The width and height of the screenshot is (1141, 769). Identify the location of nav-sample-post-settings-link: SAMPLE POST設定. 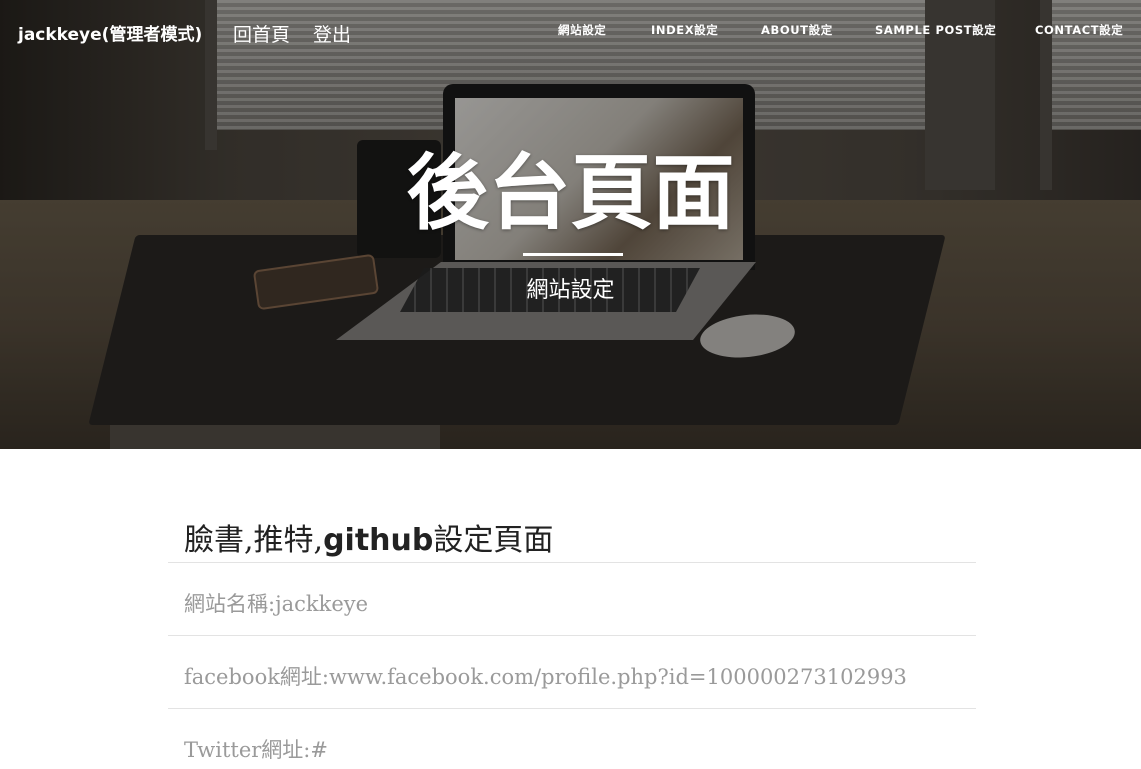
(935, 30).